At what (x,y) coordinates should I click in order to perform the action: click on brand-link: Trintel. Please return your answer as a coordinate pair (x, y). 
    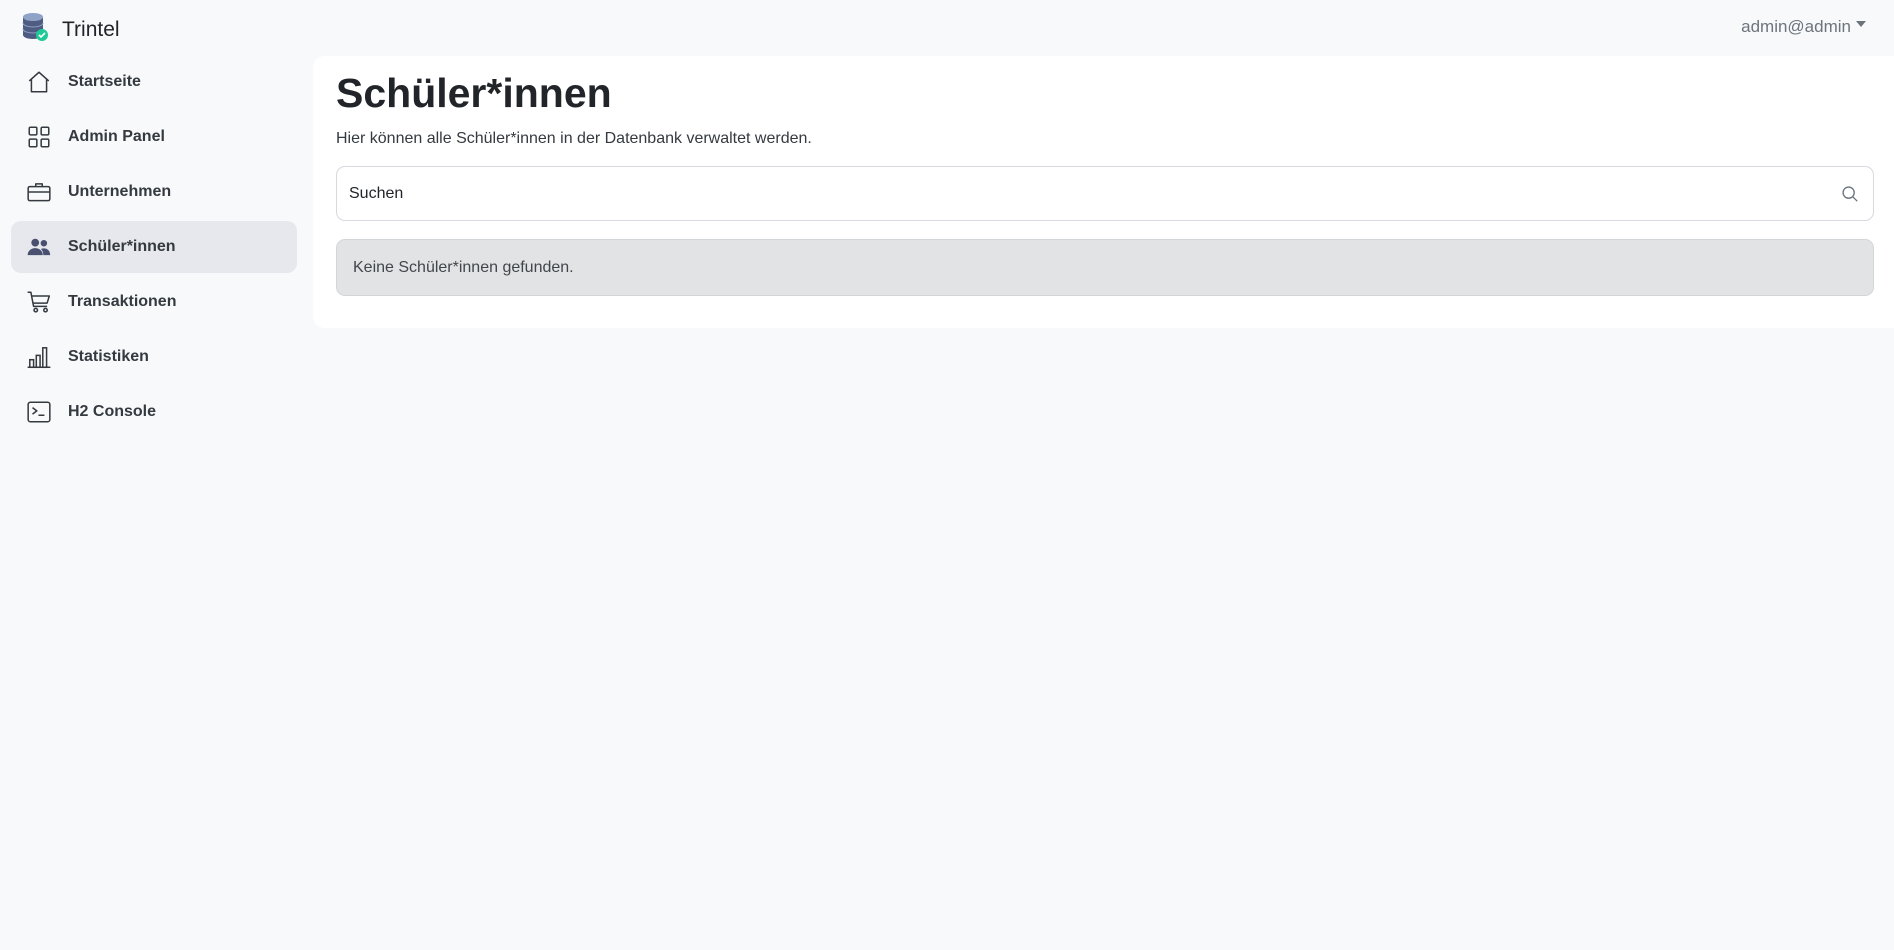
    Looking at the image, I should click on (71, 29).